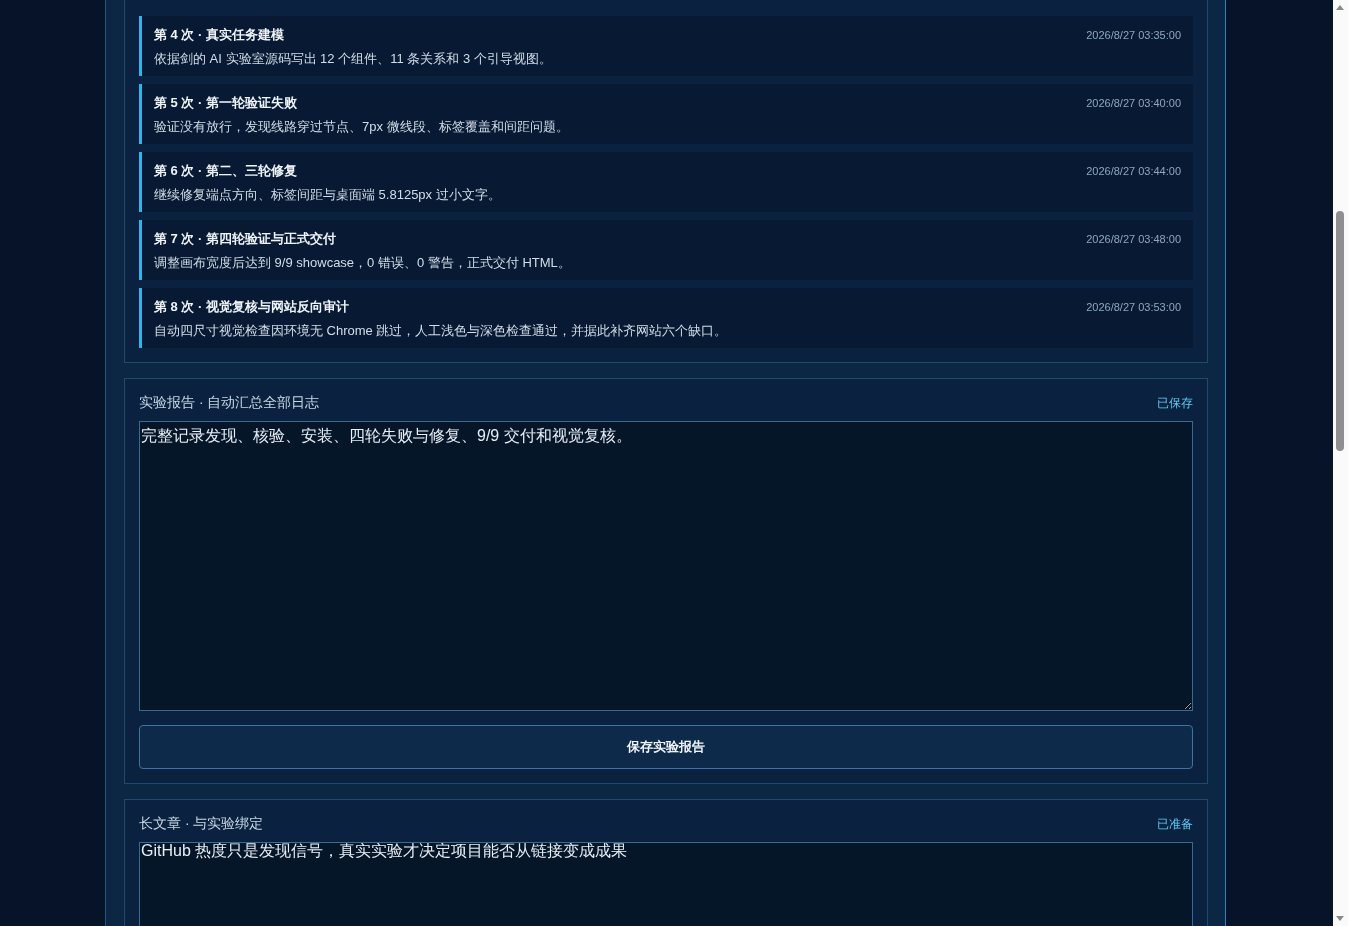 Image resolution: width=1348 pixels, height=926 pixels. I want to click on log-text: 依据剑的 AI 实验室源码写出 12 个组件、11 条关系和 3 个引导视图。, so click(353, 59).